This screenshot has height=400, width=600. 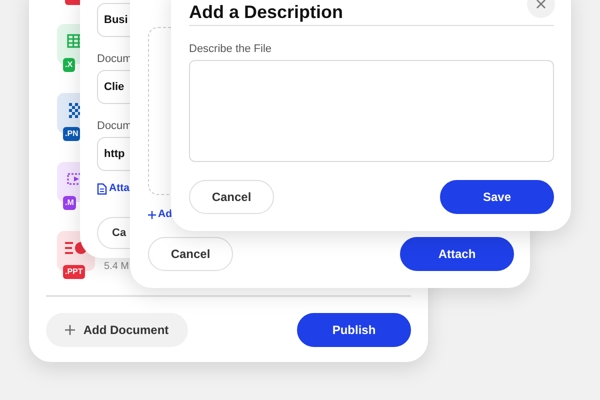 I want to click on file-type-badge: .X, so click(x=69, y=65).